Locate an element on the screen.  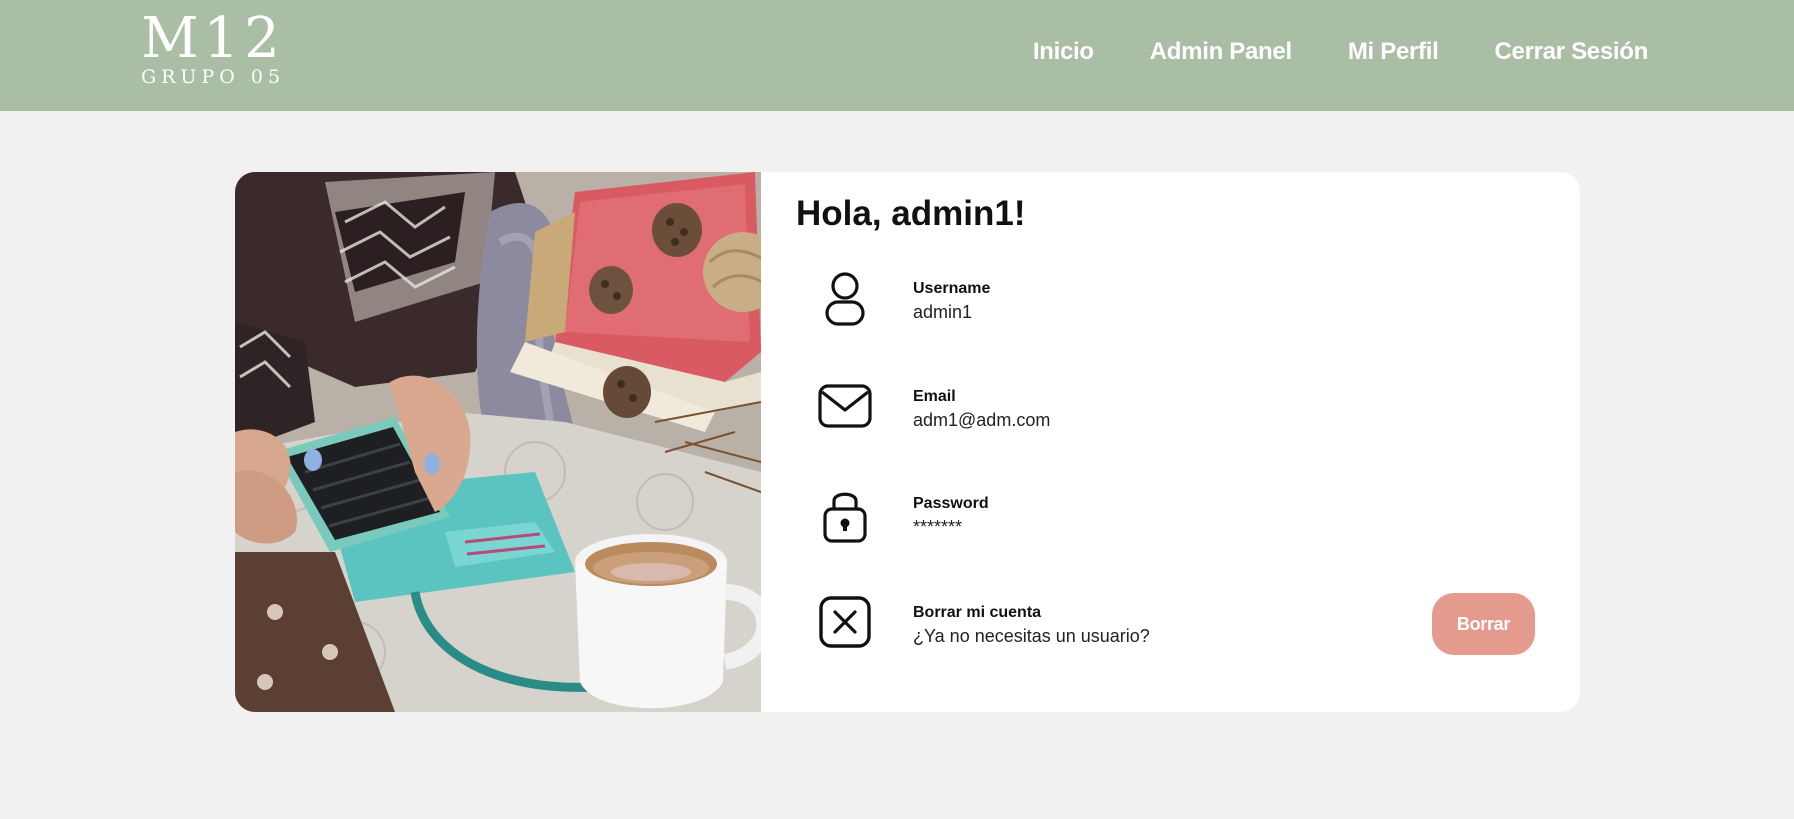
user-icon is located at coordinates (845, 301).